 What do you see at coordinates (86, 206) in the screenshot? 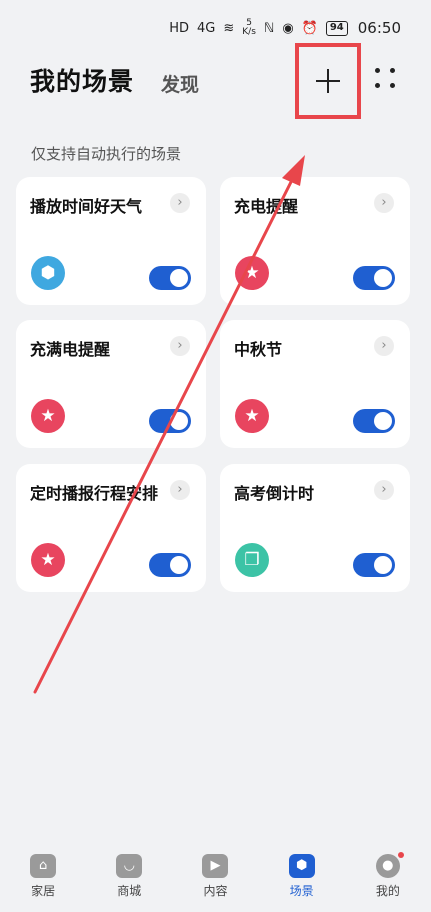
I see `scene-title: 播放时间好天气` at bounding box center [86, 206].